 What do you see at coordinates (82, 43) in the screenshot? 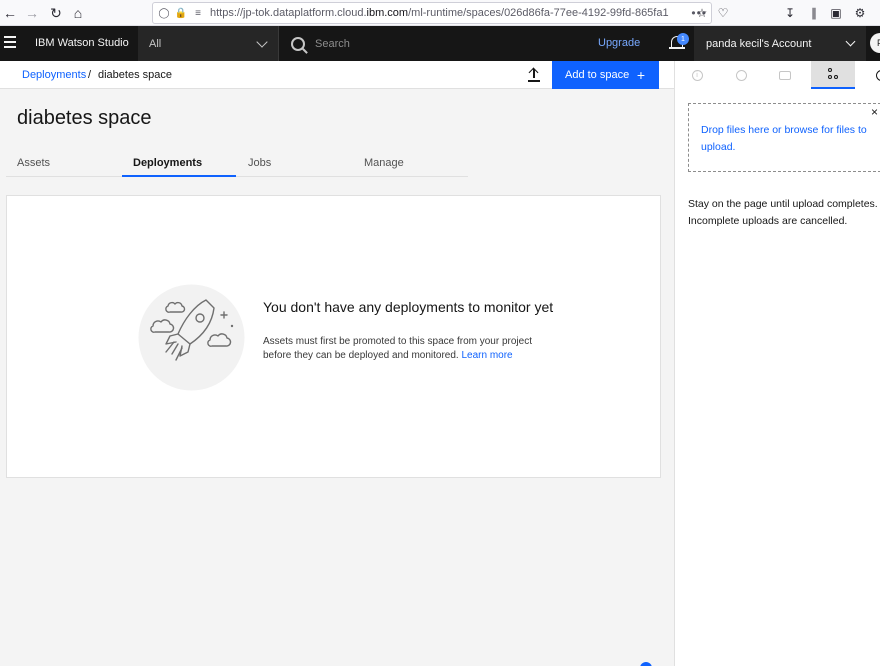
I see `brand-name: IBM Watson Studio` at bounding box center [82, 43].